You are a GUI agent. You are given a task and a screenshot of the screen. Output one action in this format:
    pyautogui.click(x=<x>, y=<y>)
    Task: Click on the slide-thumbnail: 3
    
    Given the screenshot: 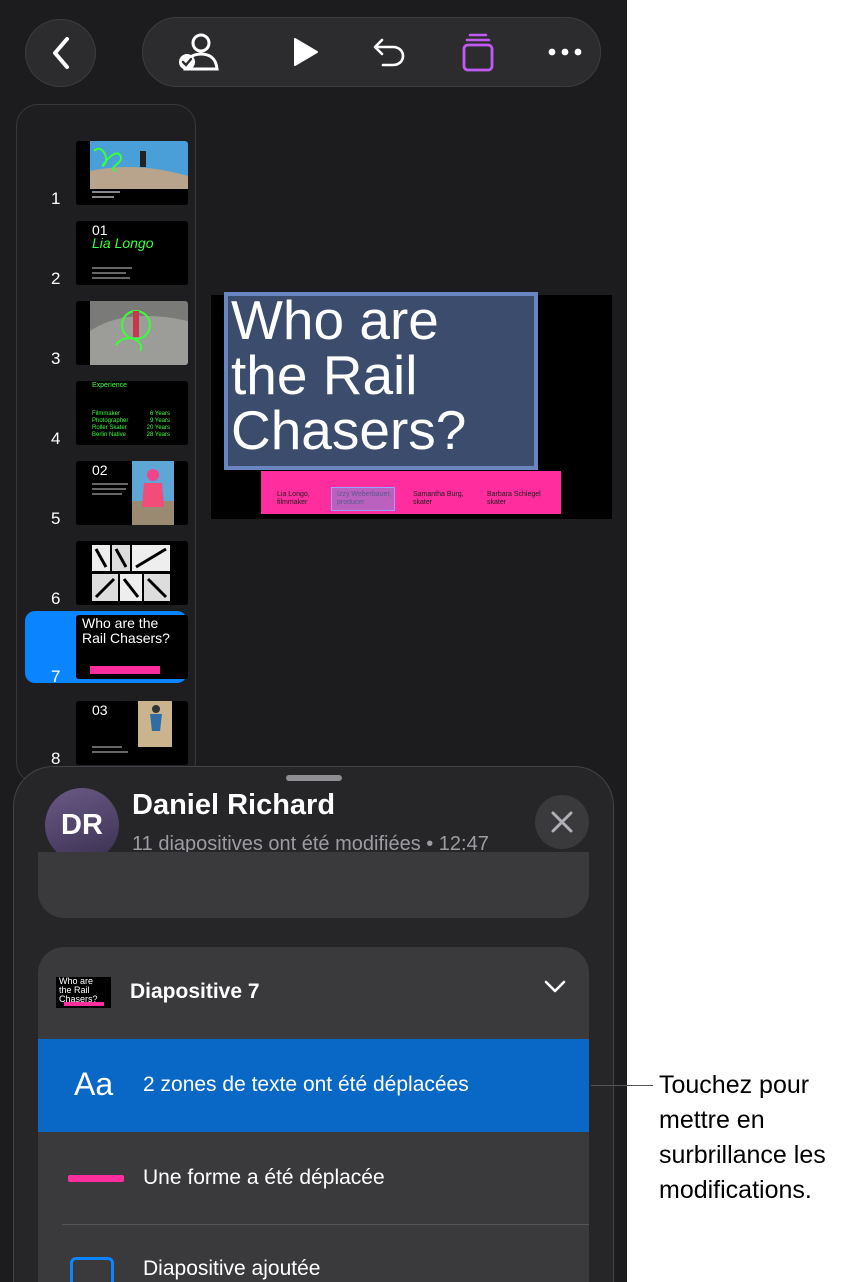 What is the action you would take?
    pyautogui.click(x=106, y=330)
    